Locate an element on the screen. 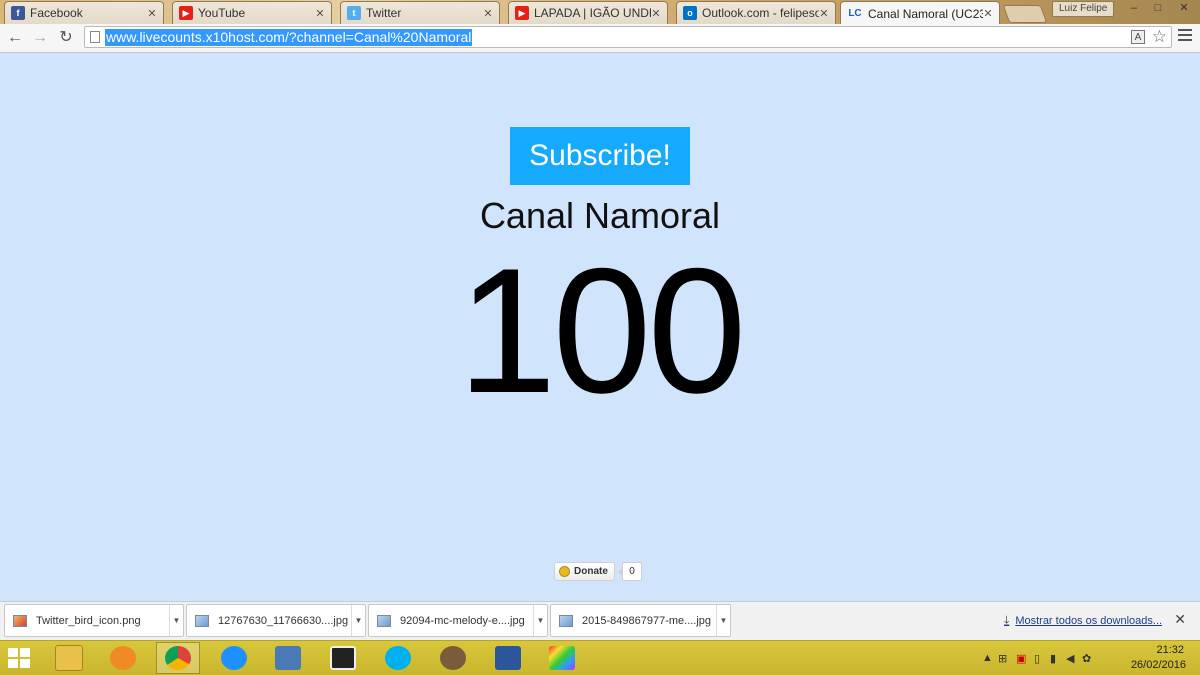 The width and height of the screenshot is (1200, 675). close-window-button: ✕ is located at coordinates (1184, 8).